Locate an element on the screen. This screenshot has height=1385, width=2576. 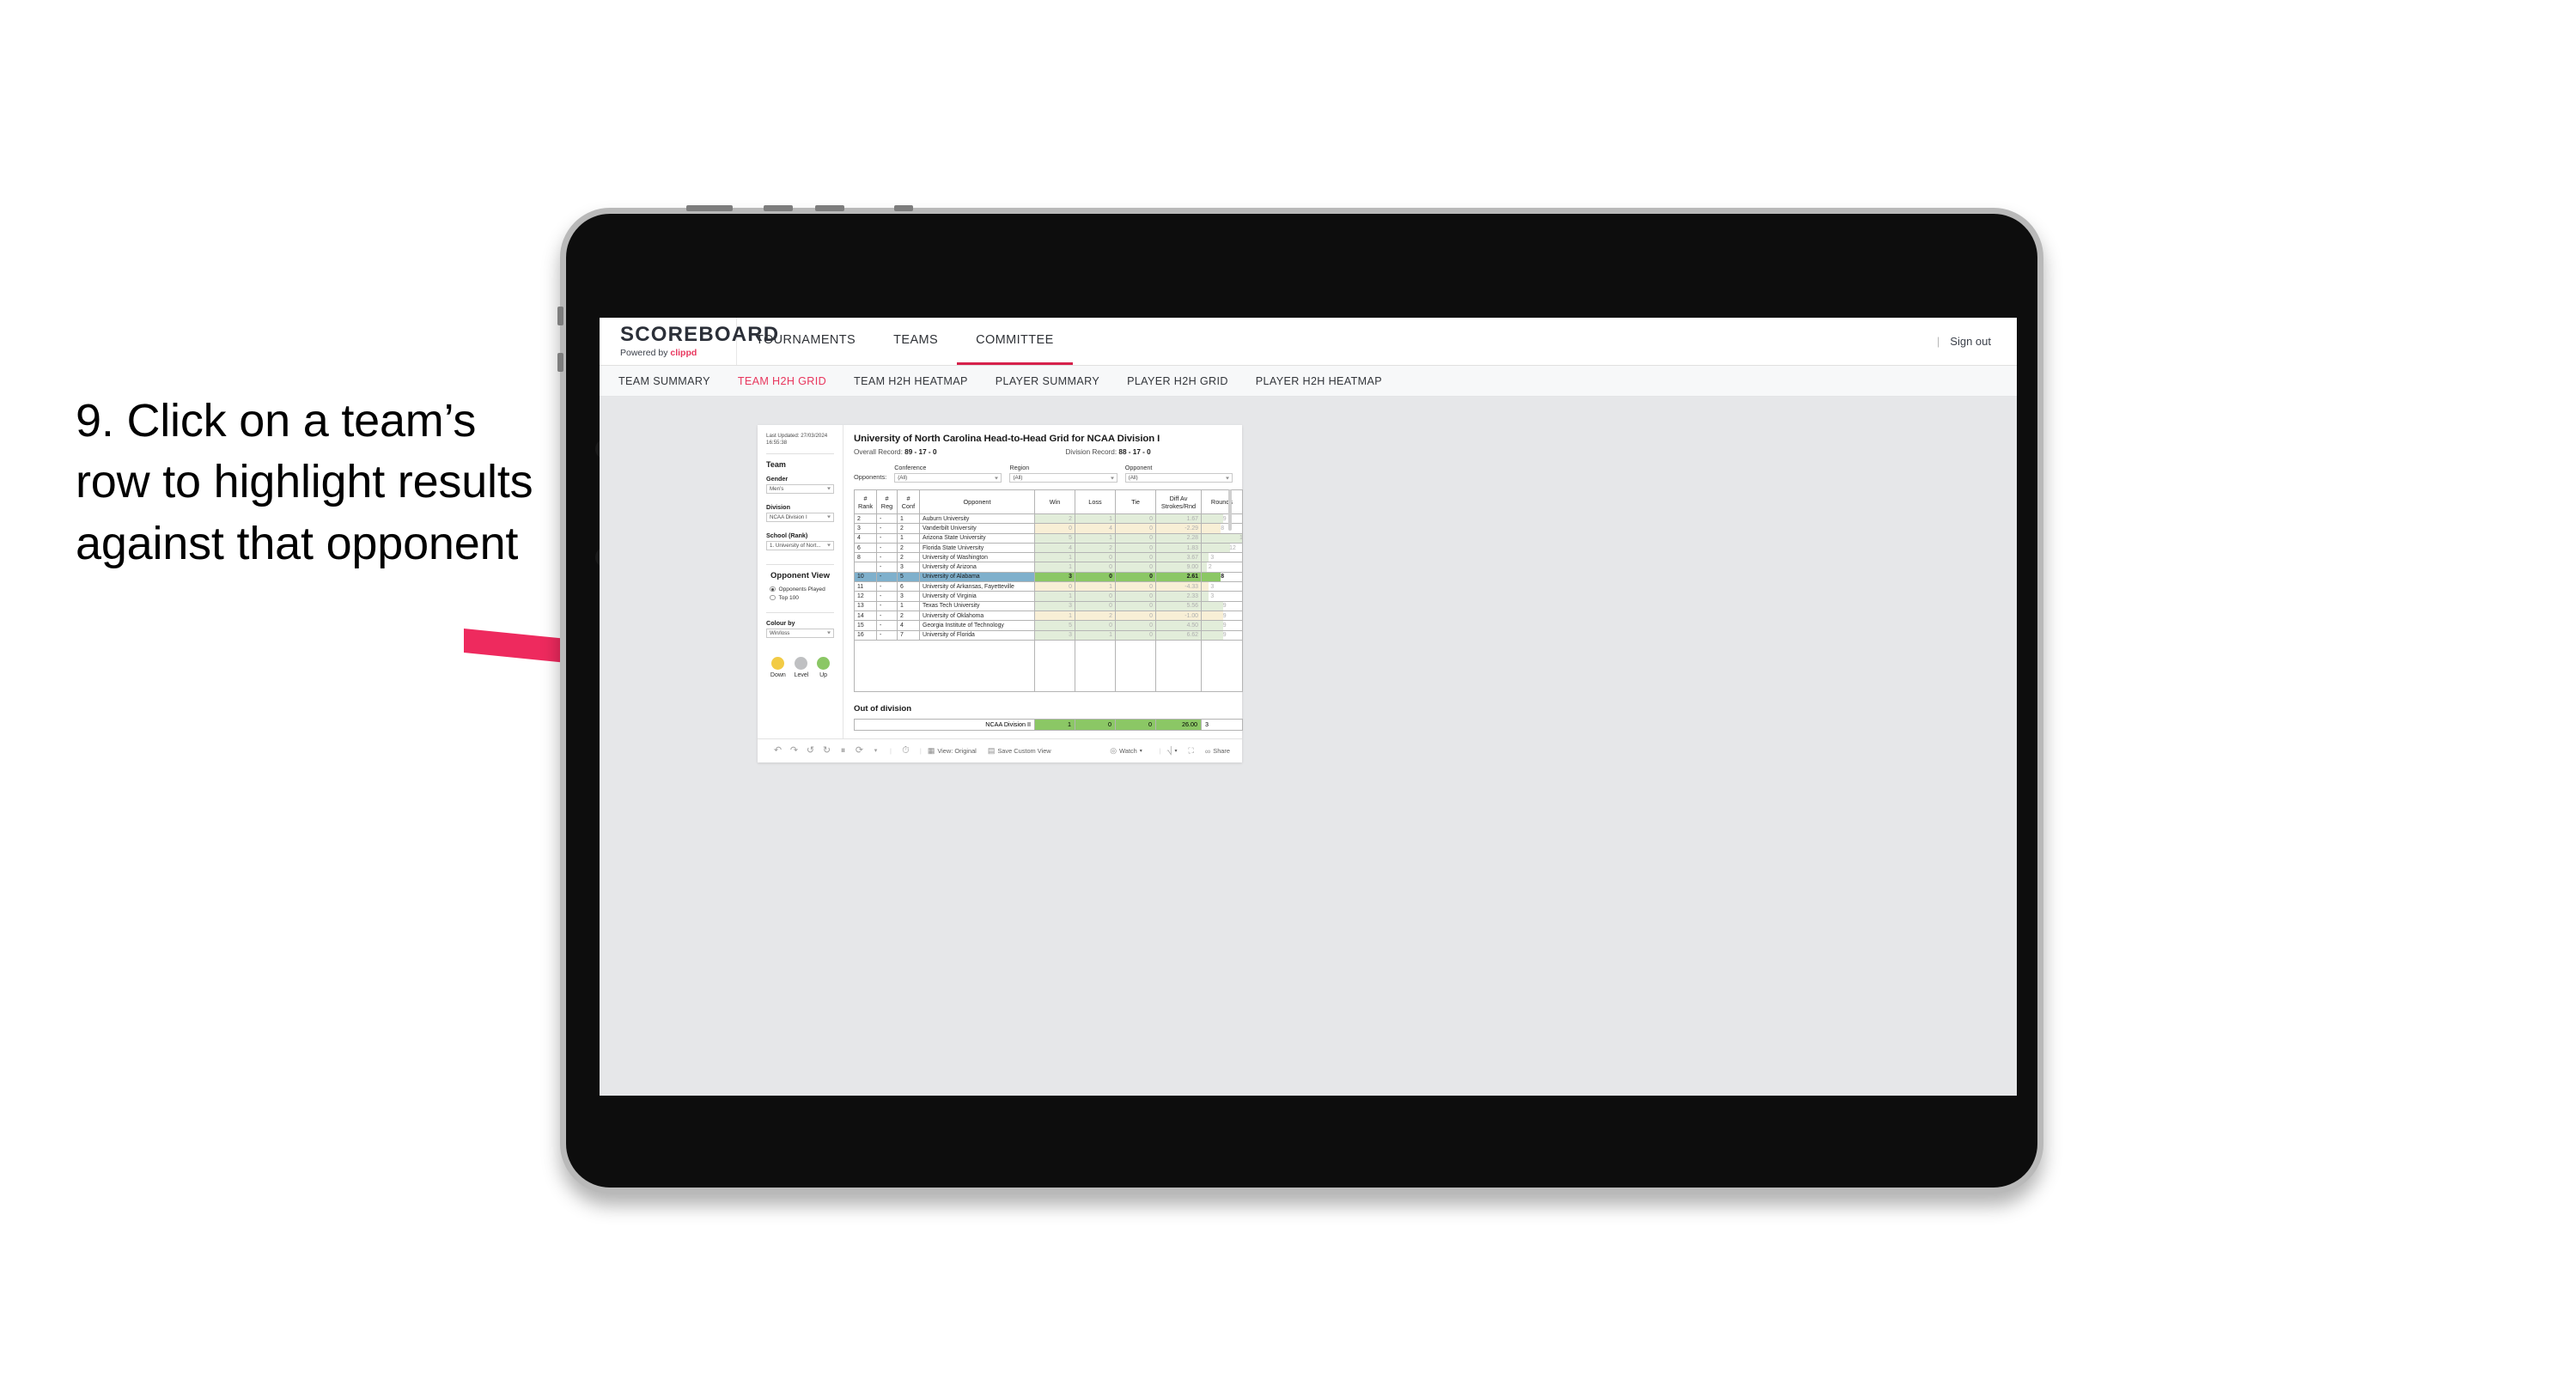
column-header-line: Conf is located at coordinates (908, 505).